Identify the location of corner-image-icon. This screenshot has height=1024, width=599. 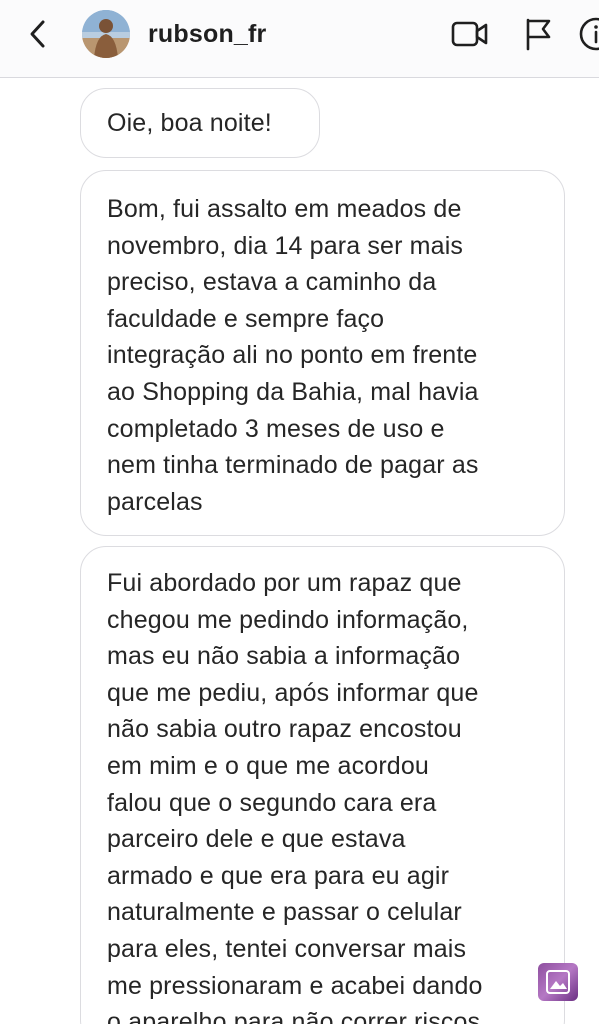
(558, 982).